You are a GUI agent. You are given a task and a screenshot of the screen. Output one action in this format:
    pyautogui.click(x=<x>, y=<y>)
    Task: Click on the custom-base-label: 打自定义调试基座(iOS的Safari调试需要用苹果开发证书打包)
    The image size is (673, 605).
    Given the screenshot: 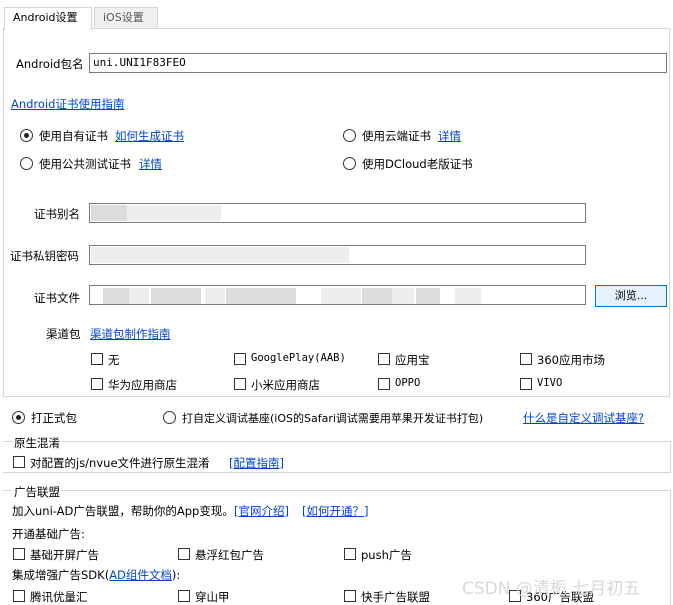 What is the action you would take?
    pyautogui.click(x=332, y=418)
    